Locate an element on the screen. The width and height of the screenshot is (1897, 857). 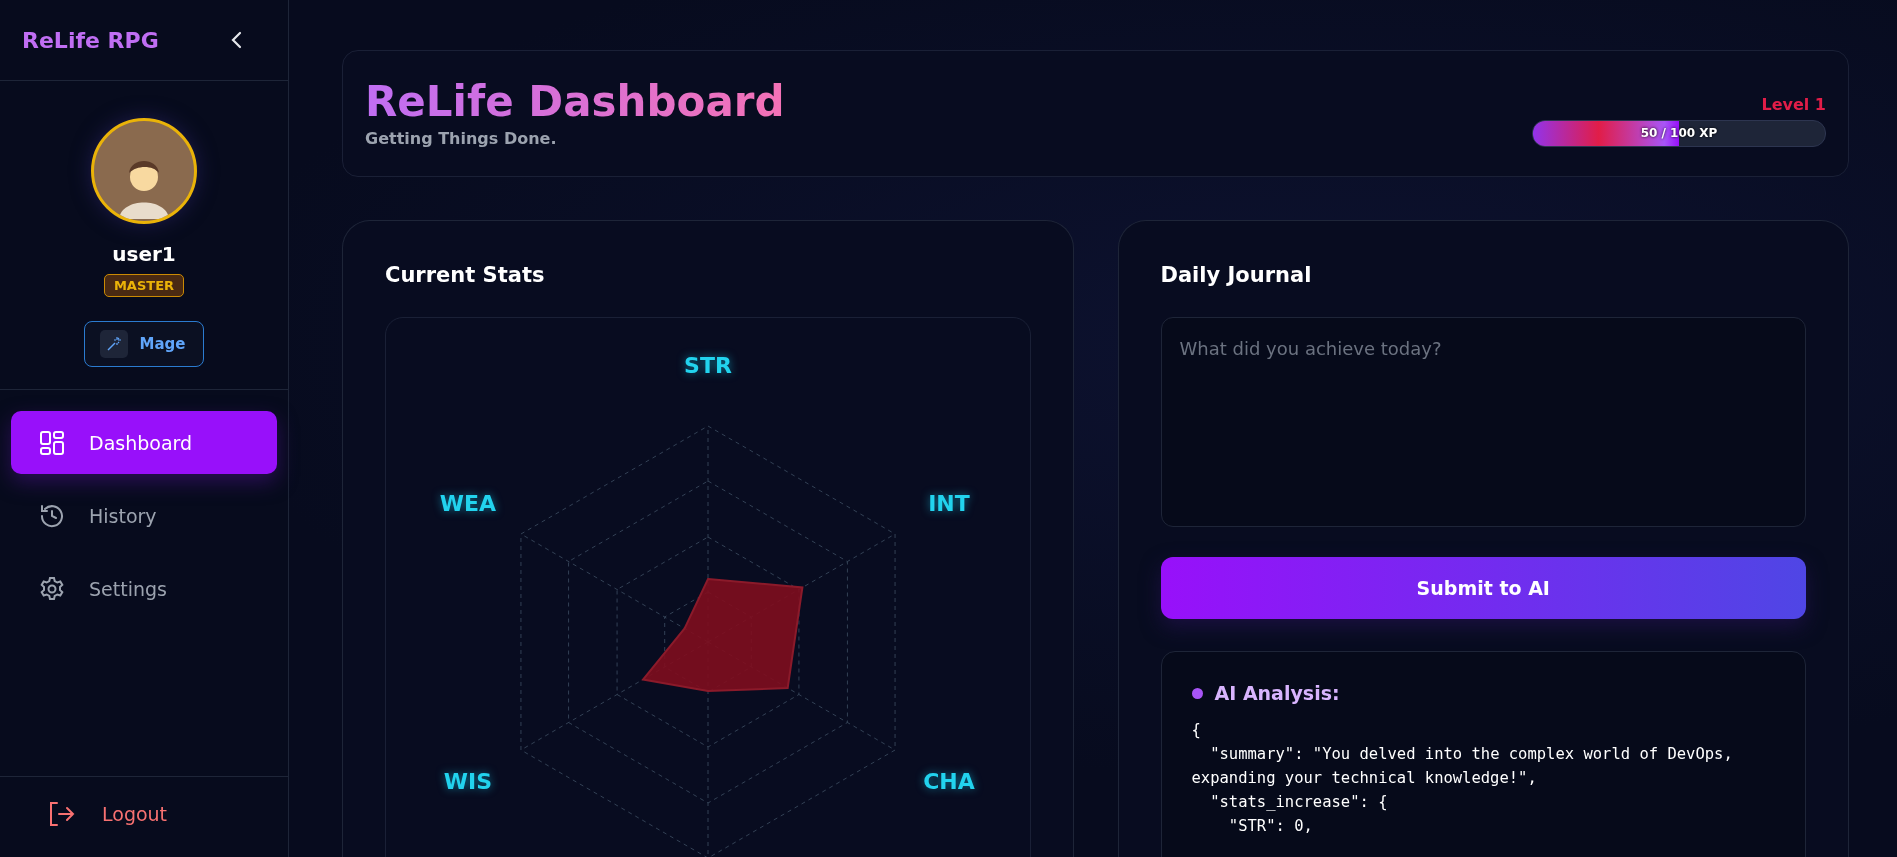
nav-item: History is located at coordinates (144, 515).